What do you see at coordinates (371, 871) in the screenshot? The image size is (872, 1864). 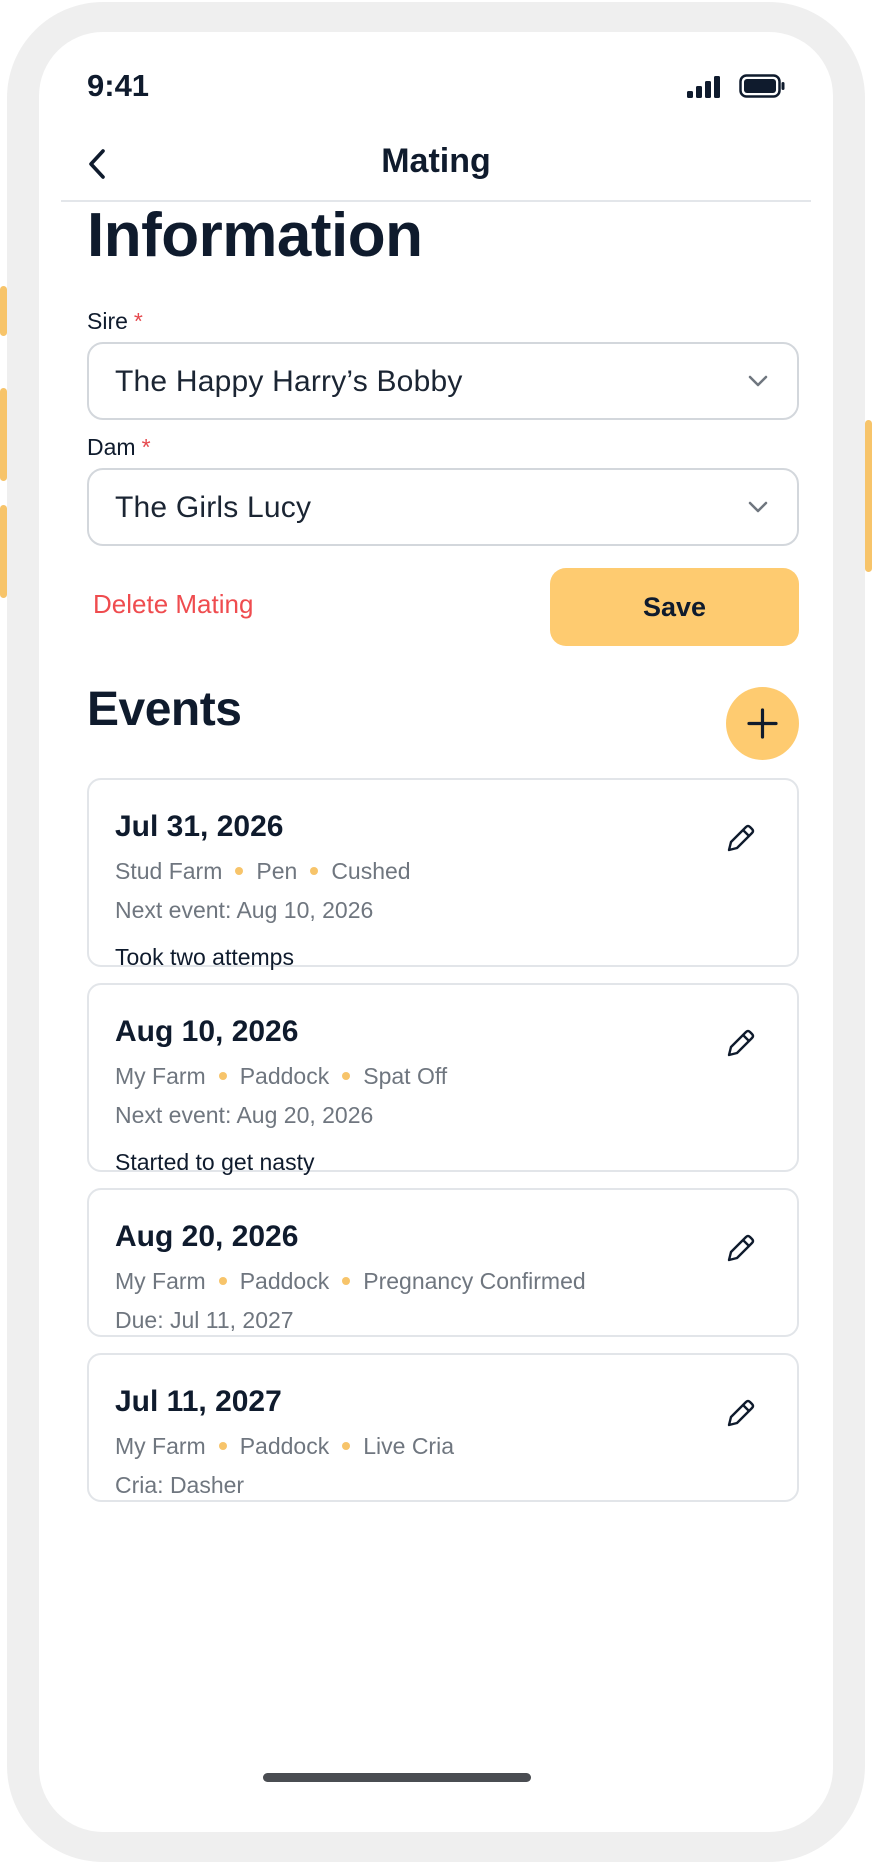 I see `event-status: Cushed` at bounding box center [371, 871].